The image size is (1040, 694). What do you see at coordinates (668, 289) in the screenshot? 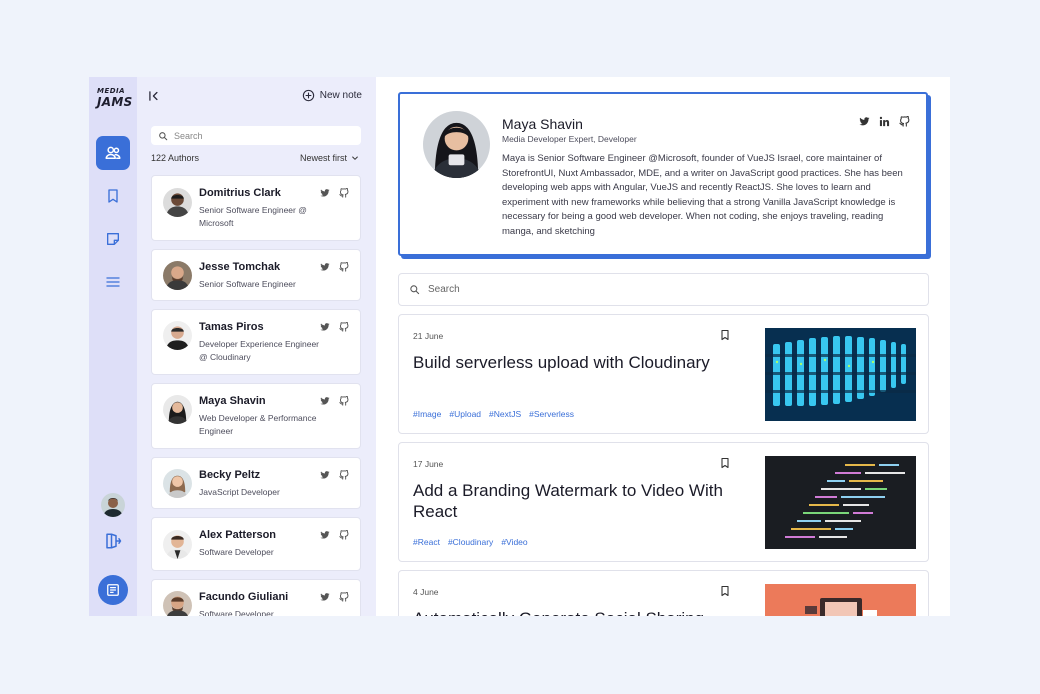
I see `articles-search-input` at bounding box center [668, 289].